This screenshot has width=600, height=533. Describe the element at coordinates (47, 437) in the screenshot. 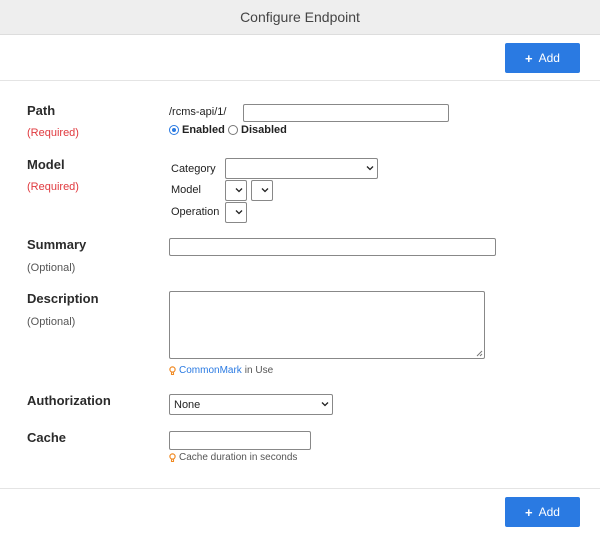

I see `cache-label: Cache` at that location.